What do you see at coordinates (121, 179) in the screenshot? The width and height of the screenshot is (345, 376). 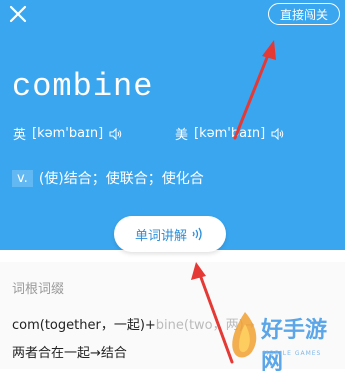 I see `definition-text: (使)结合；使联合；使化合` at bounding box center [121, 179].